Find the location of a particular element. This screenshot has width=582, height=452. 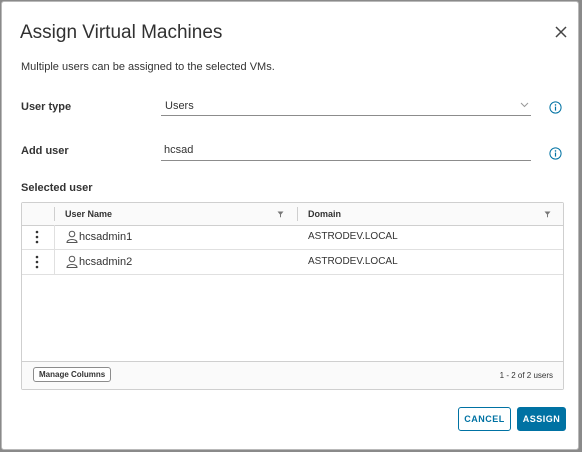

user-type-value: Users is located at coordinates (179, 106).